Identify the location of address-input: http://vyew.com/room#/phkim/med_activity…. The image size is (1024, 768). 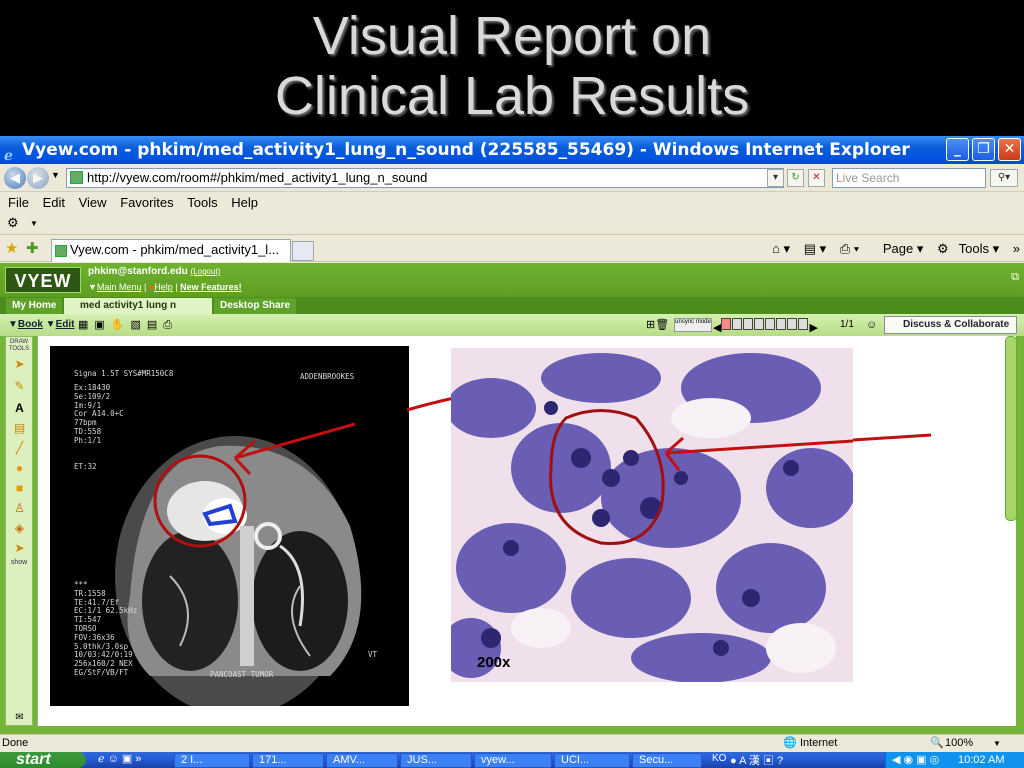
(425, 178).